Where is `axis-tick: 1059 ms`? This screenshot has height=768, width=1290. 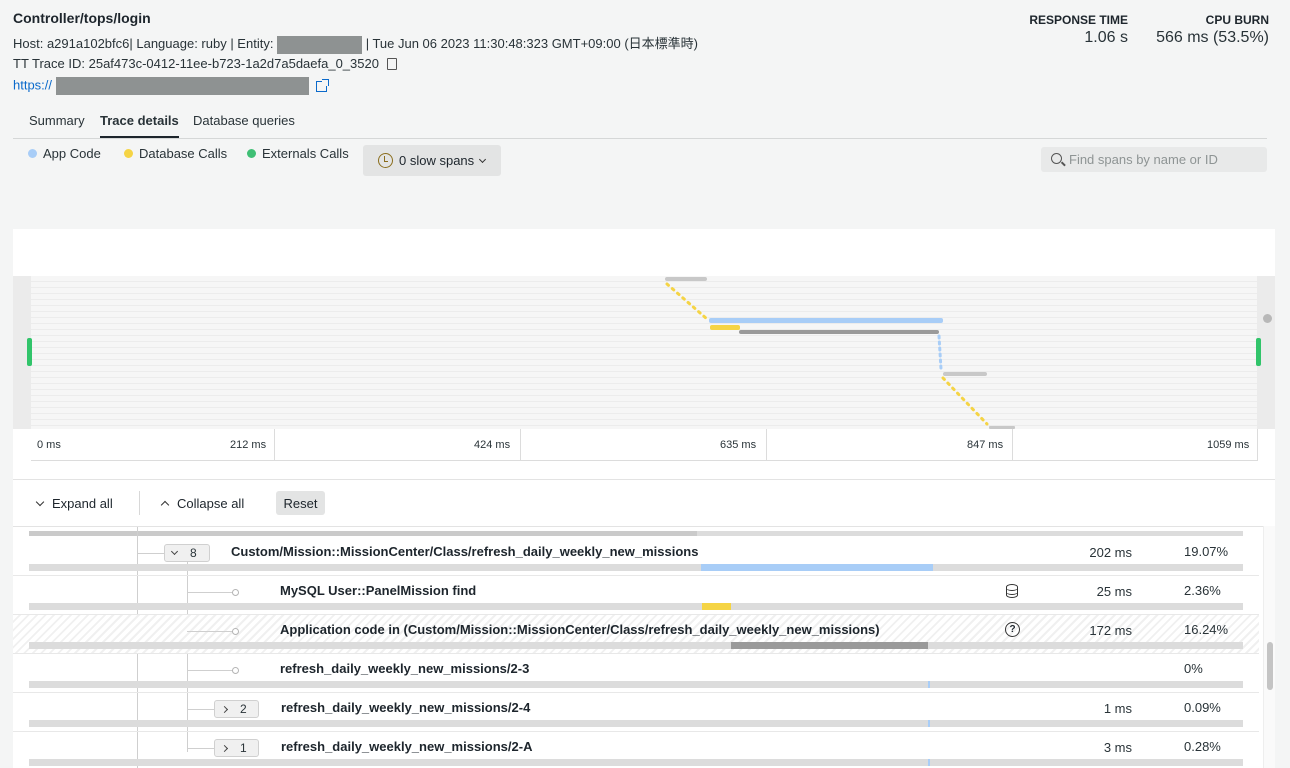 axis-tick: 1059 ms is located at coordinates (1228, 445).